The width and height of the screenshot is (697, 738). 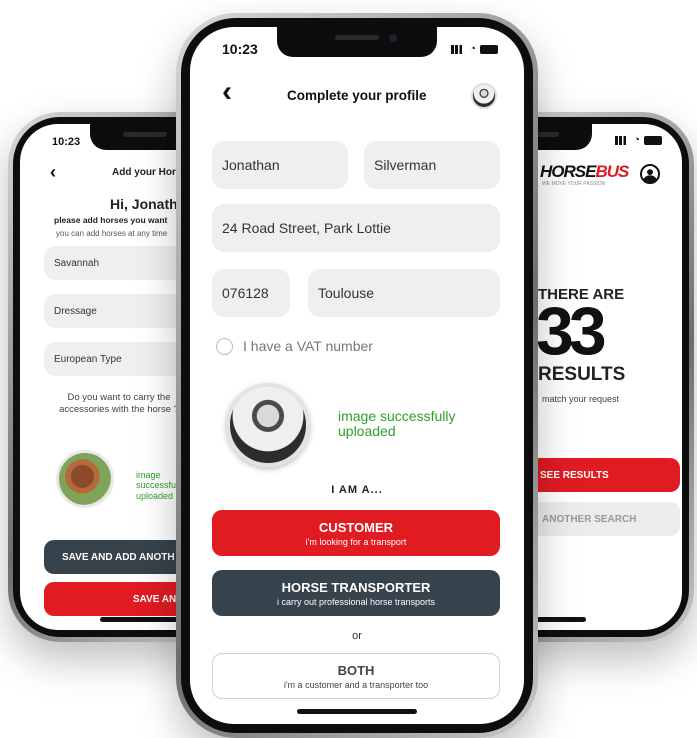 I want to click on left-status-time: 10:23, so click(x=66, y=142).